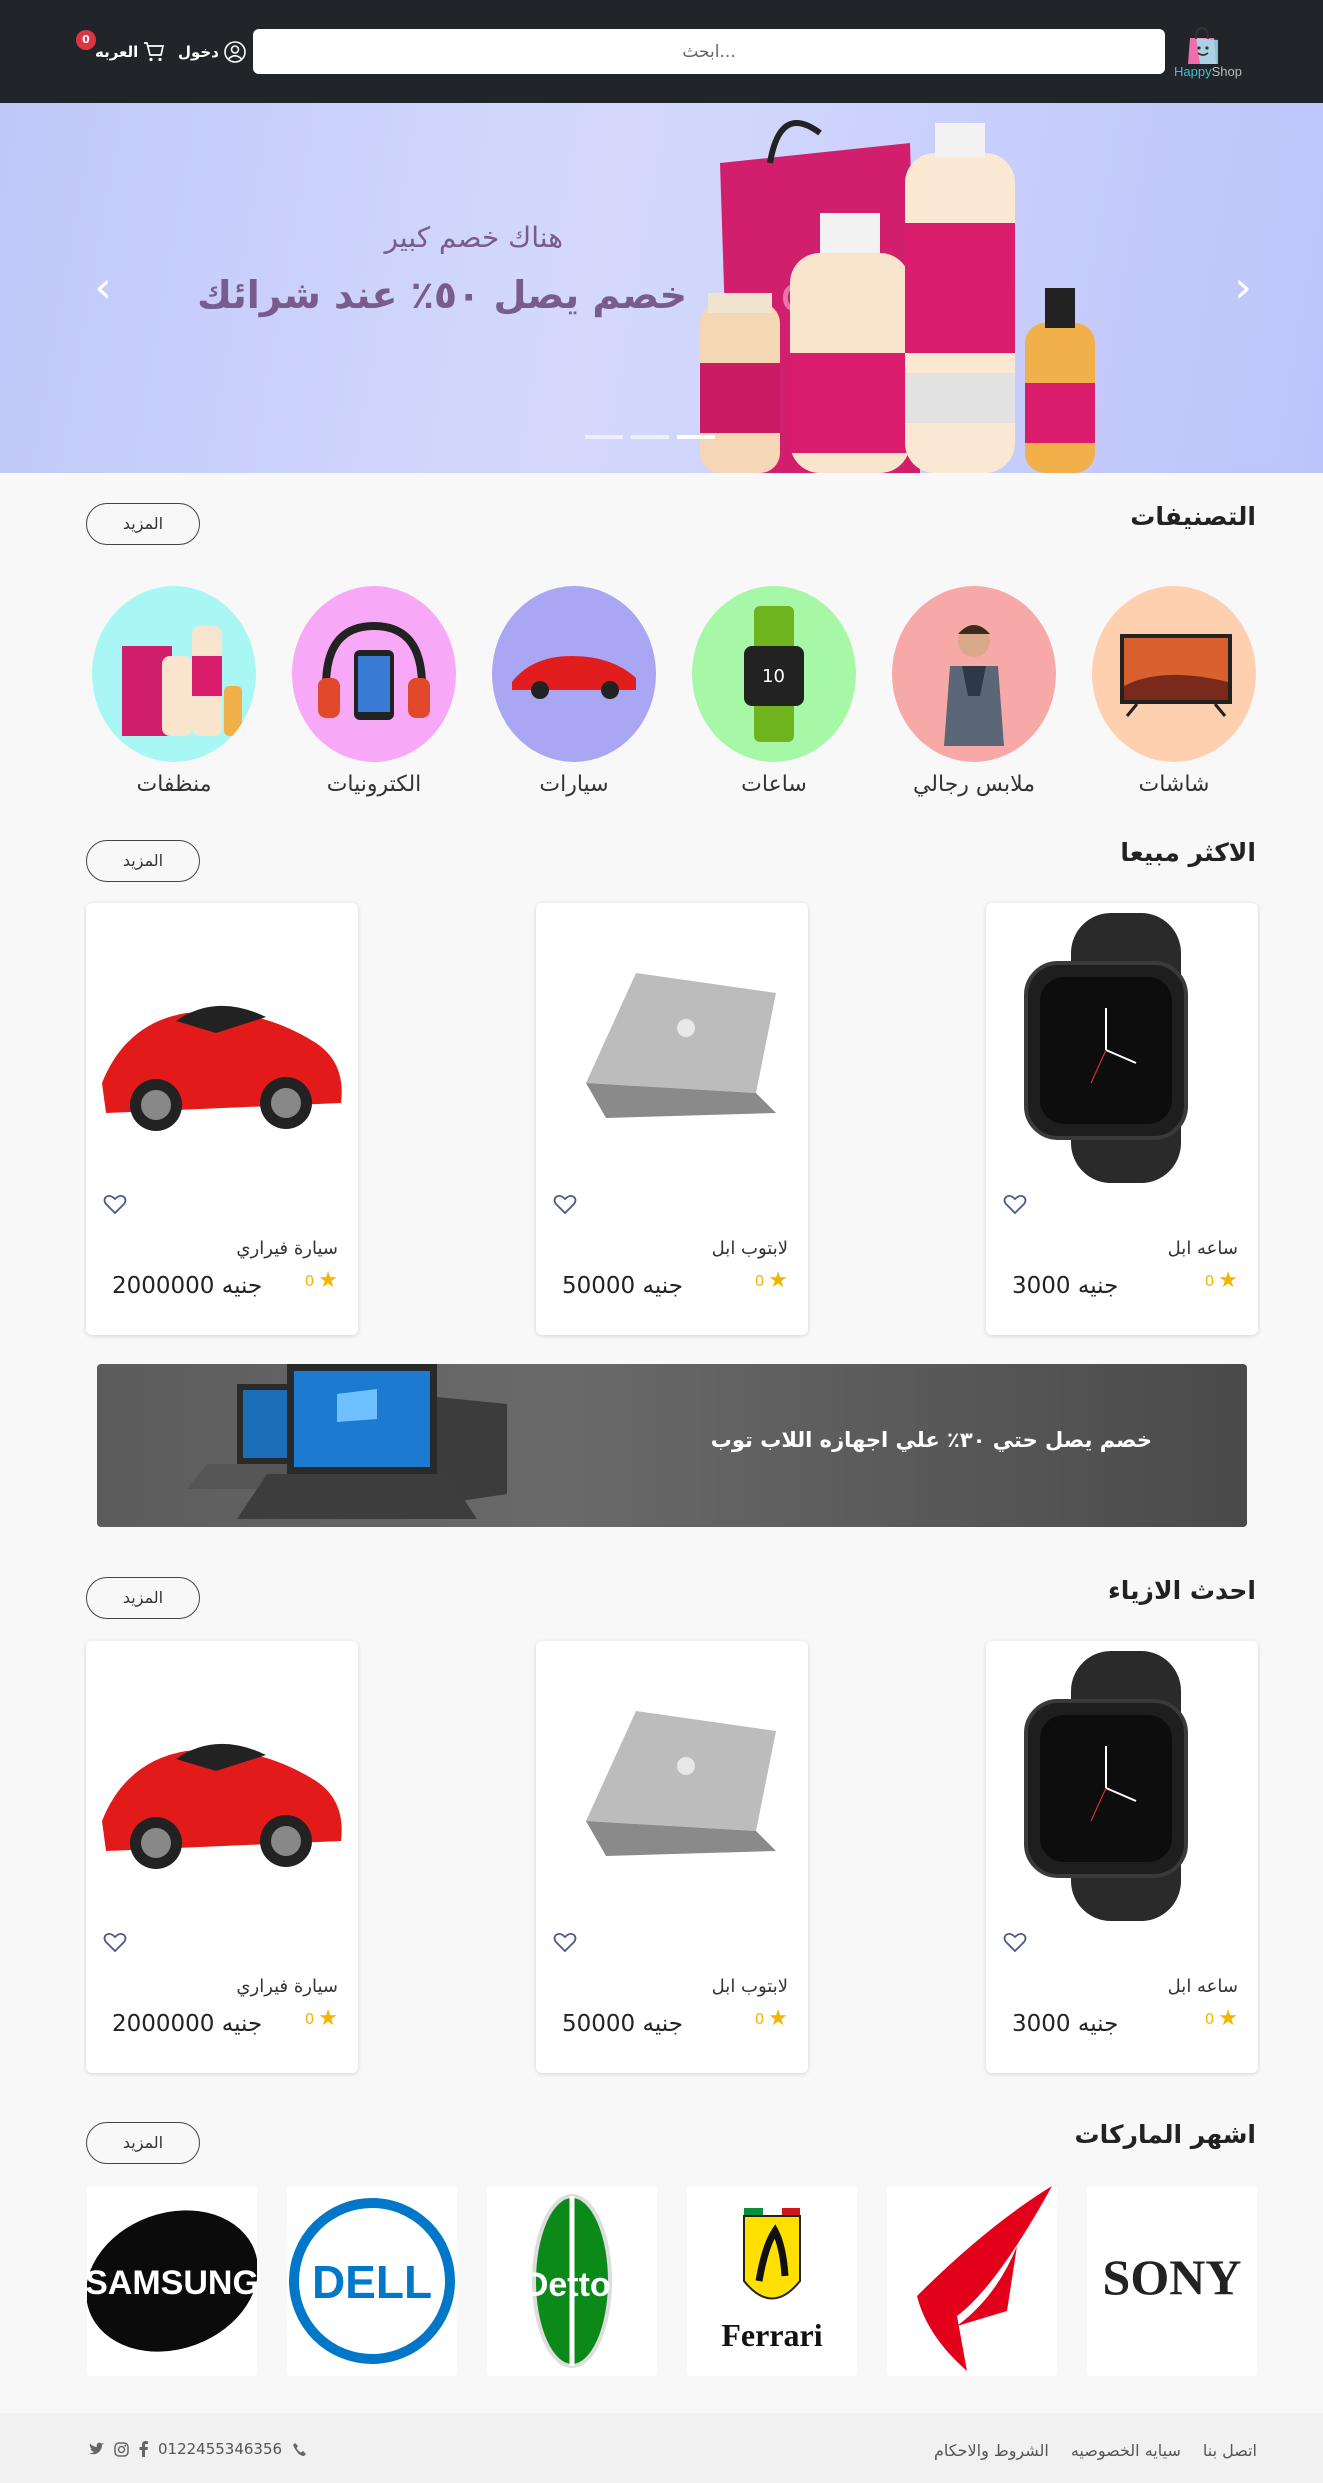 Image resolution: width=1323 pixels, height=2483 pixels. I want to click on category-screens: شاشات, so click(1174, 691).